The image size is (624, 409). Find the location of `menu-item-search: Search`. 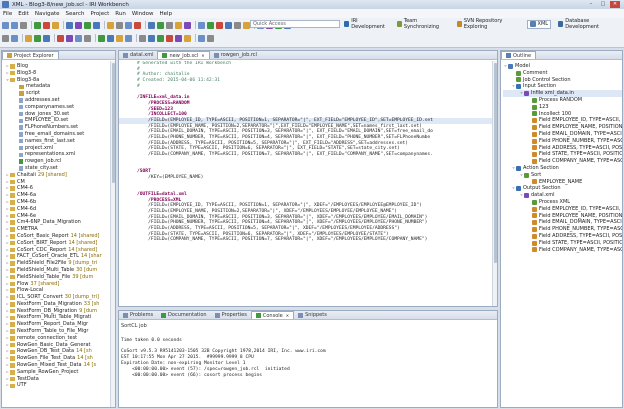

menu-item-search: Search is located at coordinates (75, 14).